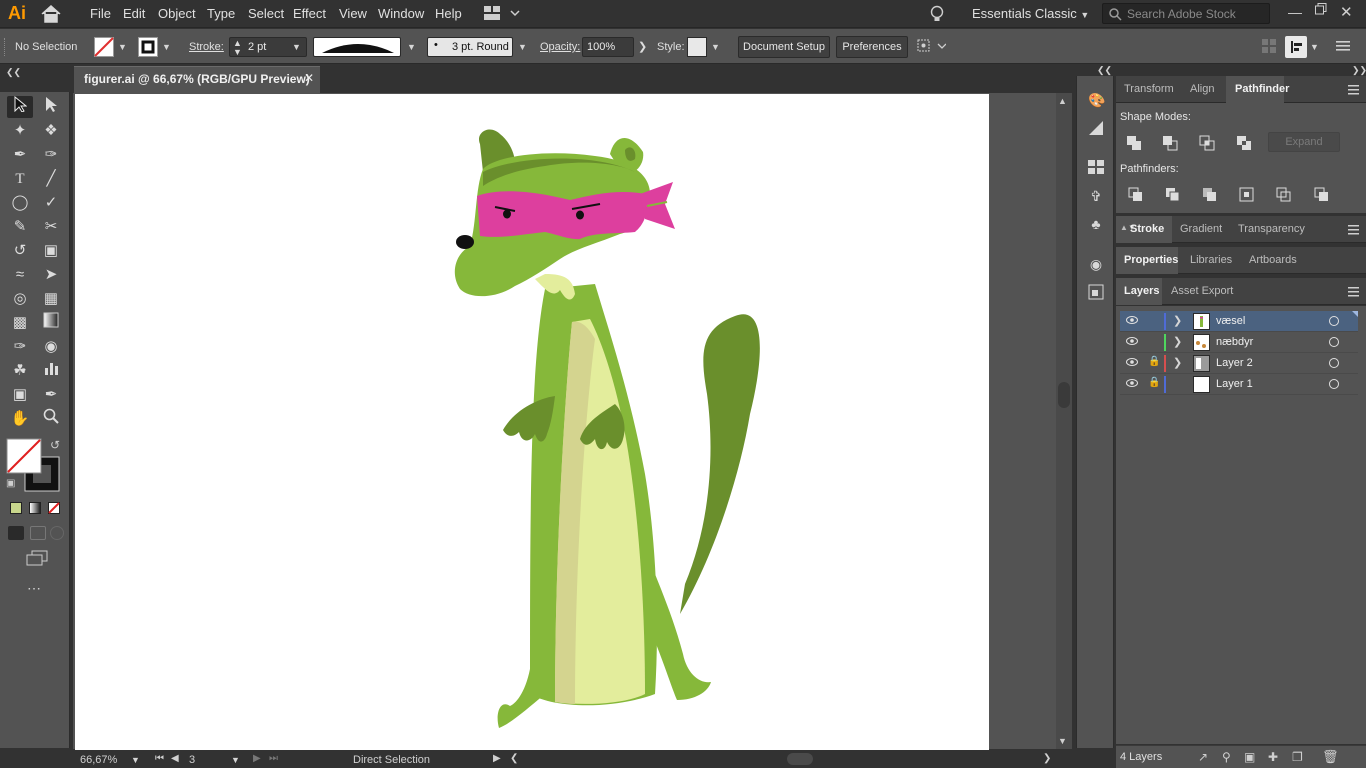 The image size is (1366, 768). What do you see at coordinates (51, 107) in the screenshot?
I see `direct-selection-tool-icon` at bounding box center [51, 107].